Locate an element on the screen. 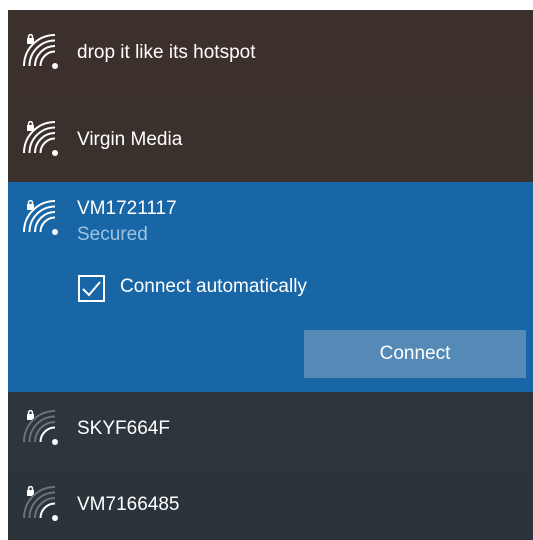 Image resolution: width=533 pixels, height=540 pixels. checkmark-icon is located at coordinates (91, 289).